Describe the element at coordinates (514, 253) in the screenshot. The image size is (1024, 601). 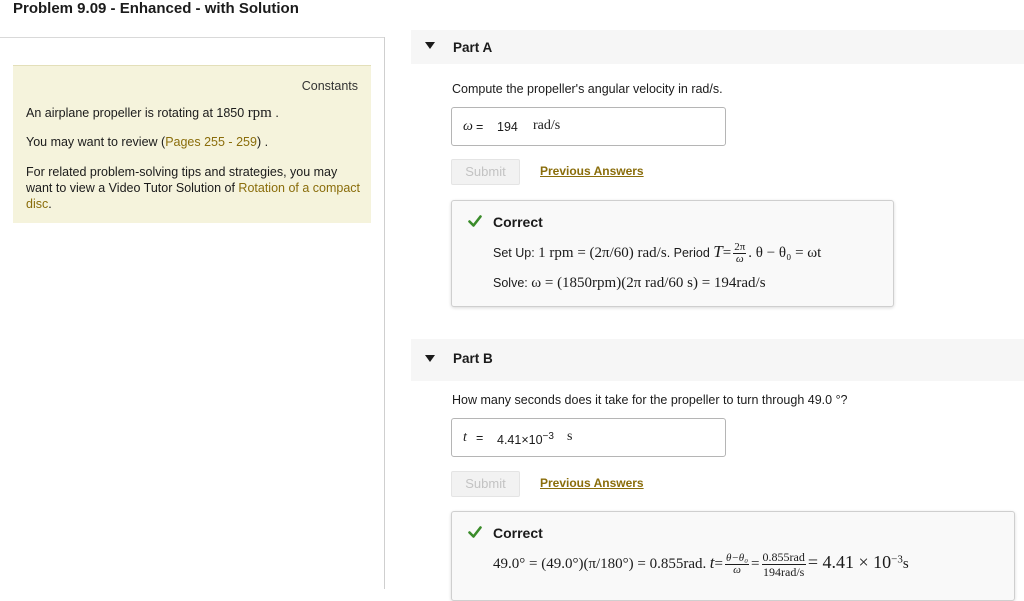
I see `setup-prefix: Set Up:` at that location.